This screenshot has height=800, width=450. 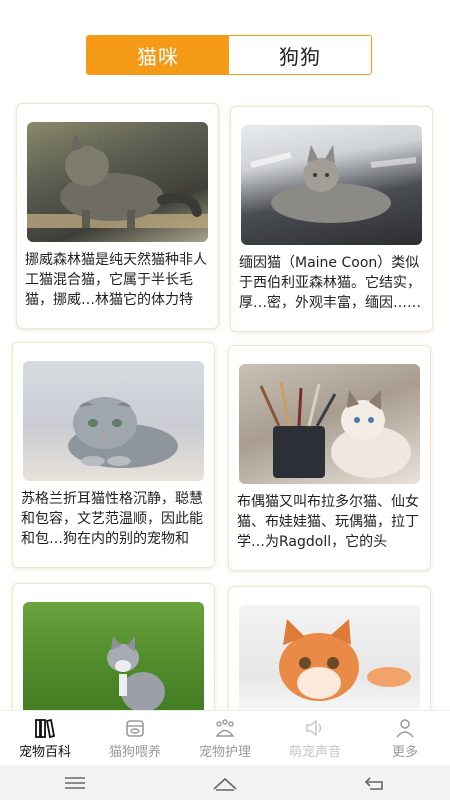 What do you see at coordinates (134, 752) in the screenshot?
I see `tab-label: 猫狗喂养` at bounding box center [134, 752].